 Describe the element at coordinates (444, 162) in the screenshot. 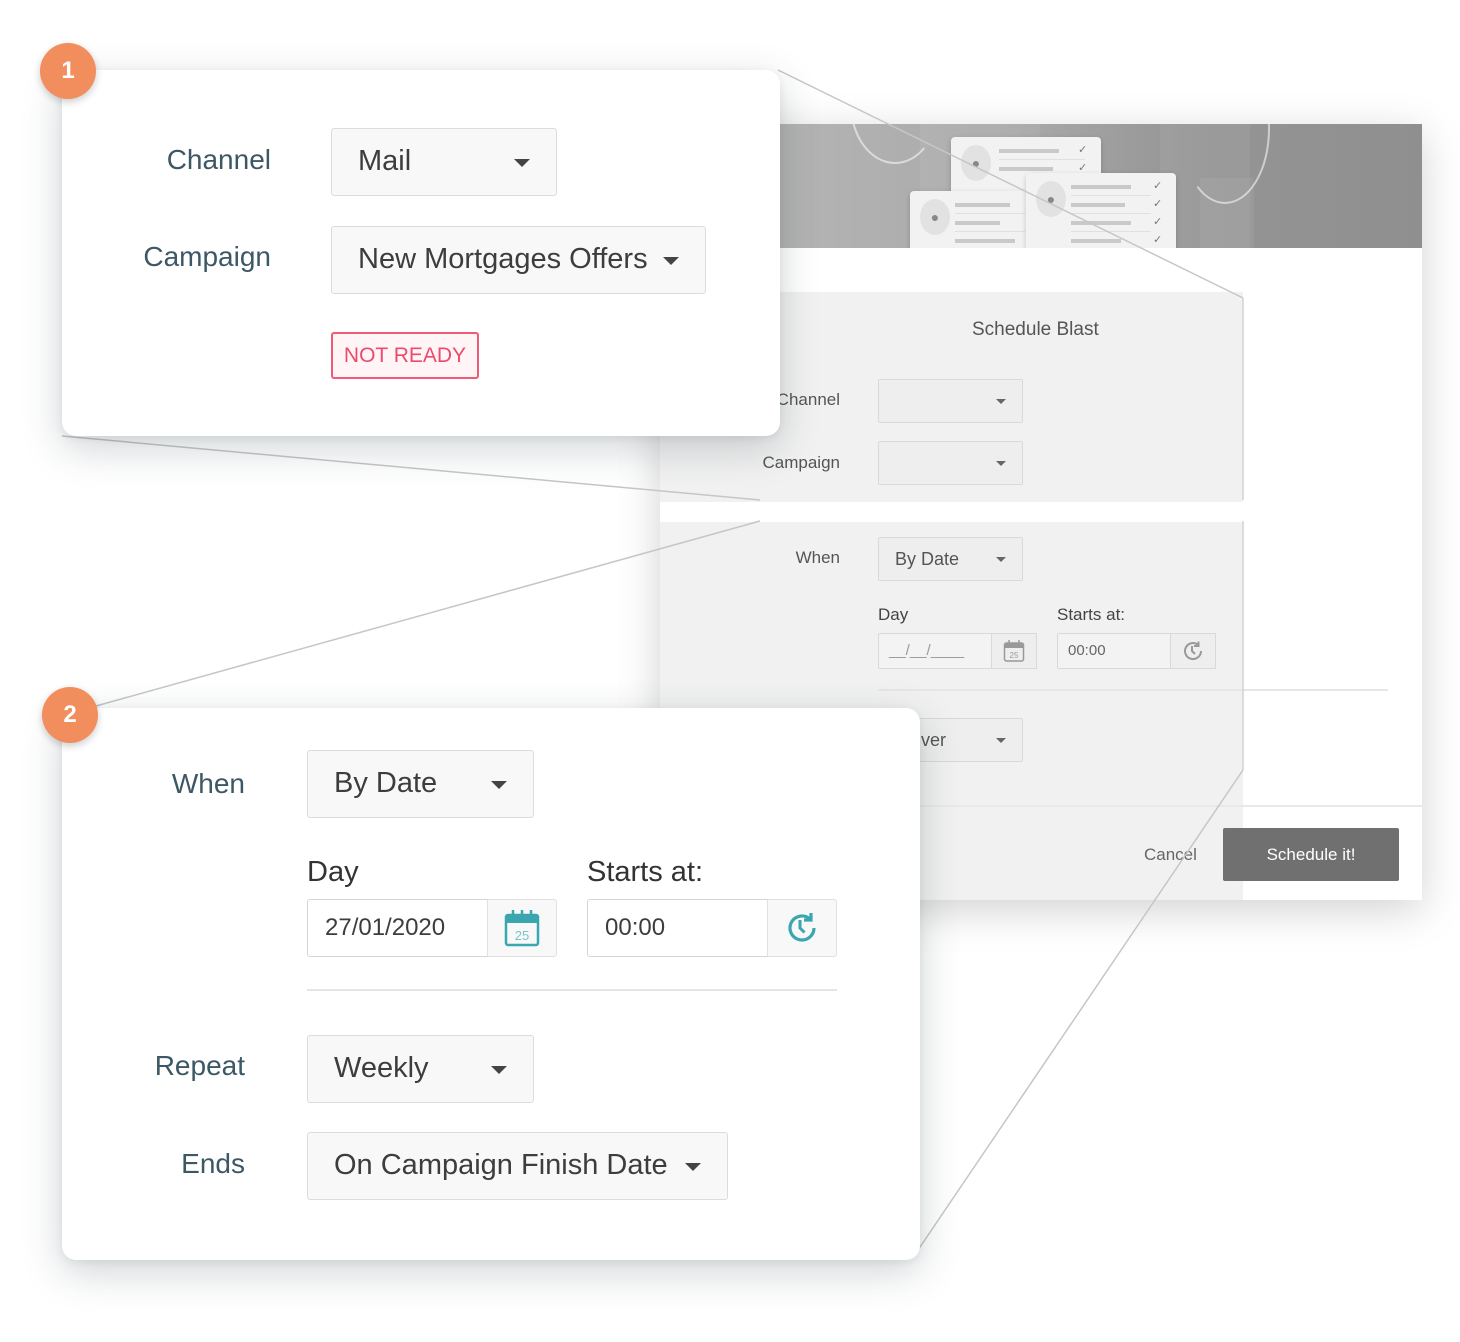

I see `channel-select: Mail` at that location.